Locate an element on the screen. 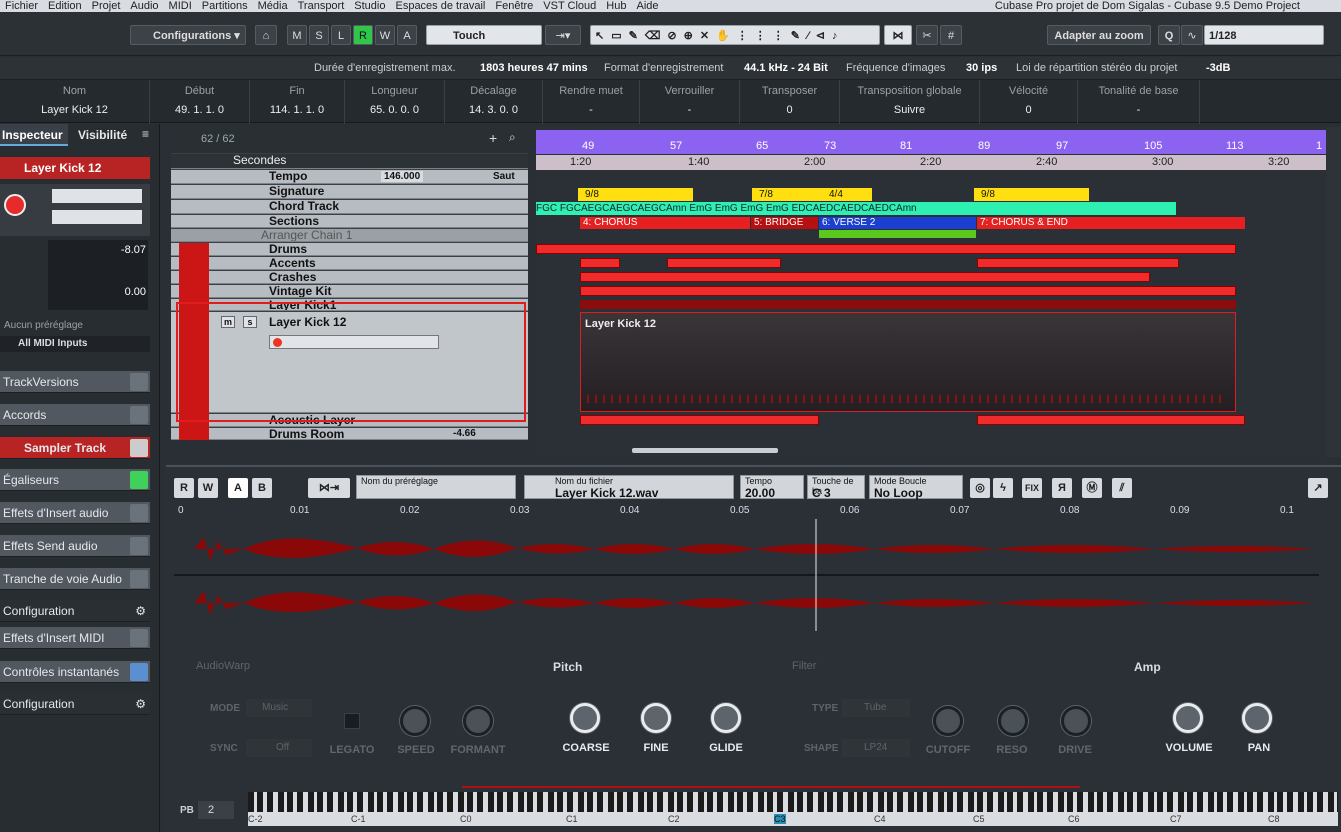 The height and width of the screenshot is (832, 1341). read-button: R is located at coordinates (184, 488).